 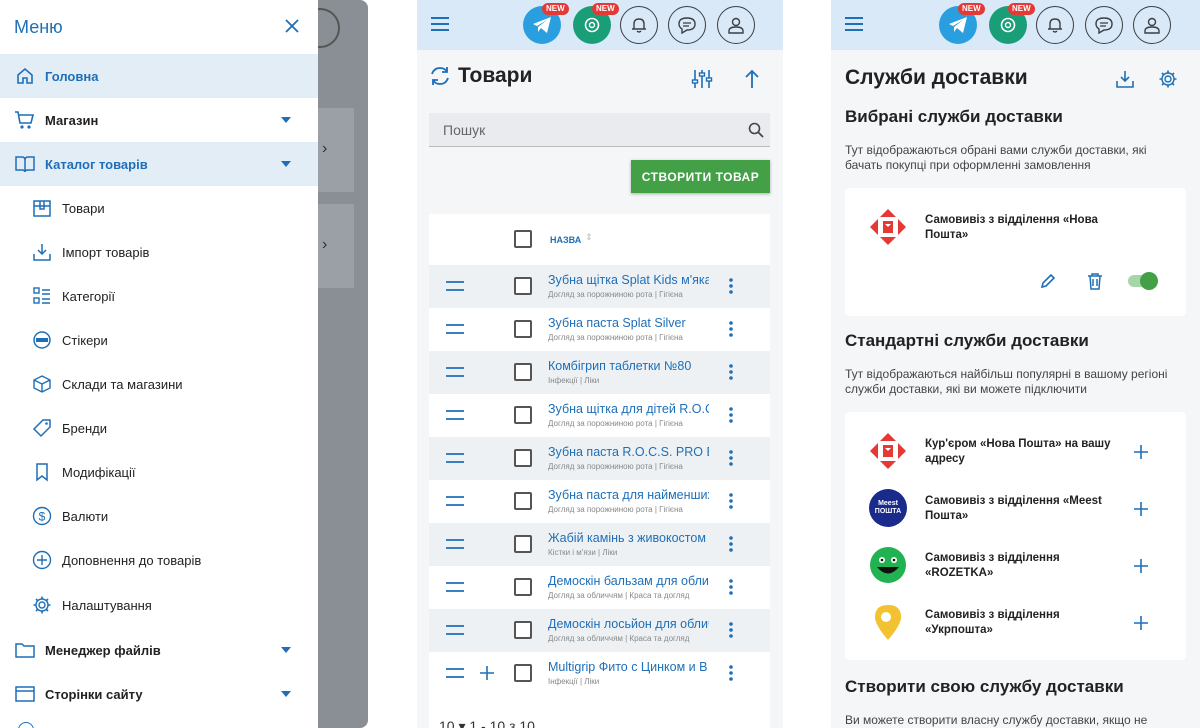 I want to click on product-name: Multigrip Фито с Цинком и B, so click(x=628, y=667).